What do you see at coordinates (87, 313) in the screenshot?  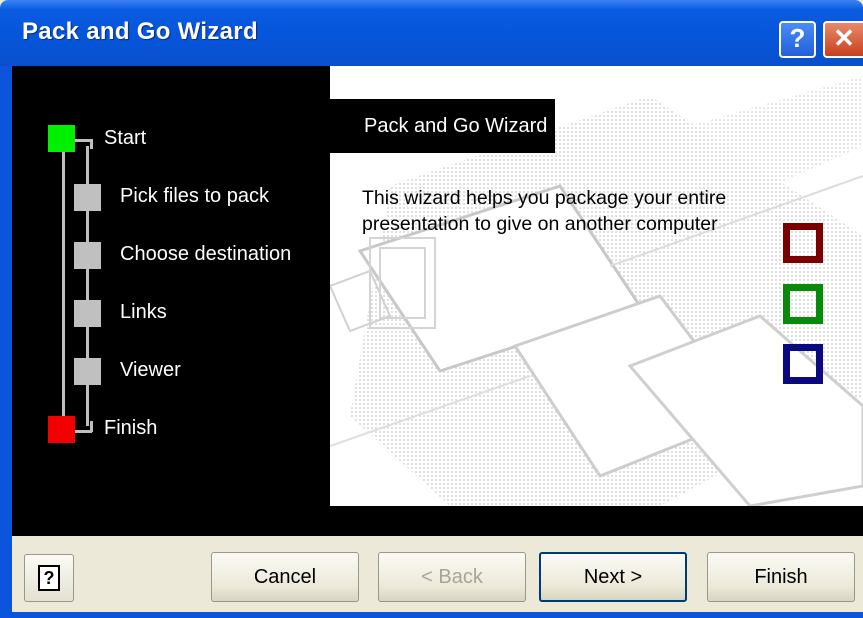 I see `step-links-marker` at bounding box center [87, 313].